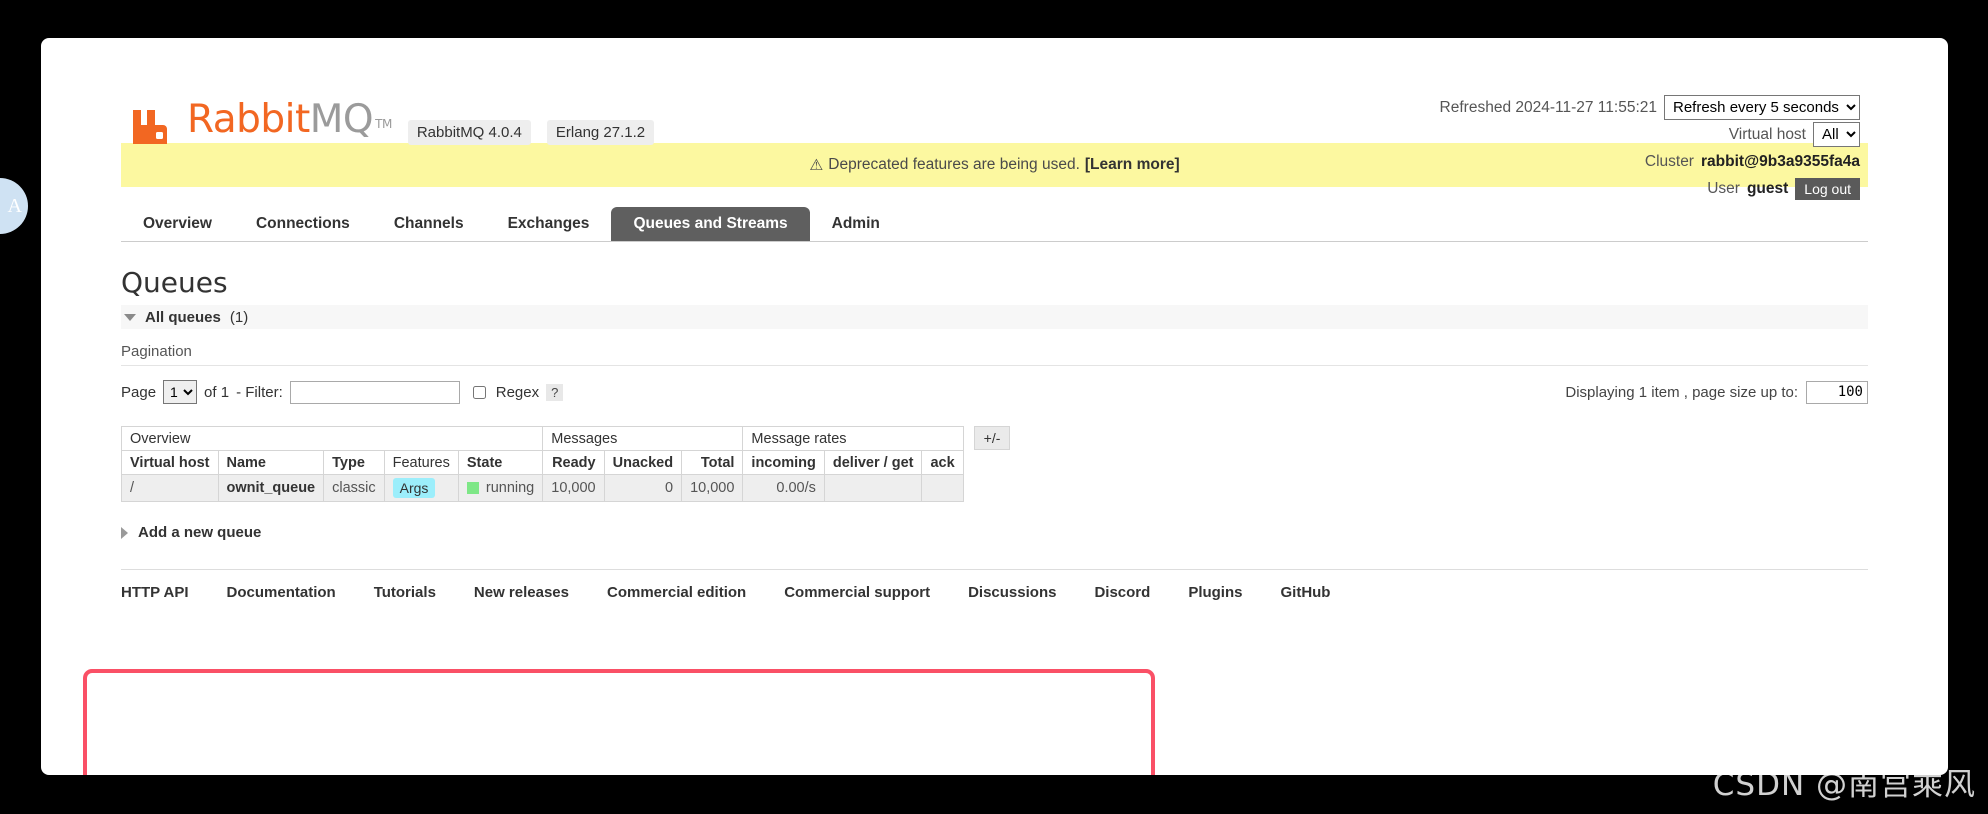 The width and height of the screenshot is (1988, 814). I want to click on filter-input, so click(374, 392).